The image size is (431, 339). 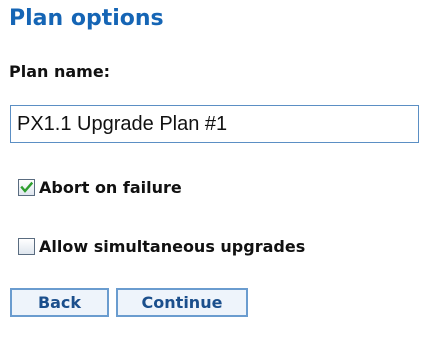 I want to click on allow-simultaneous-label: Allow simultaneous upgrades, so click(x=172, y=246).